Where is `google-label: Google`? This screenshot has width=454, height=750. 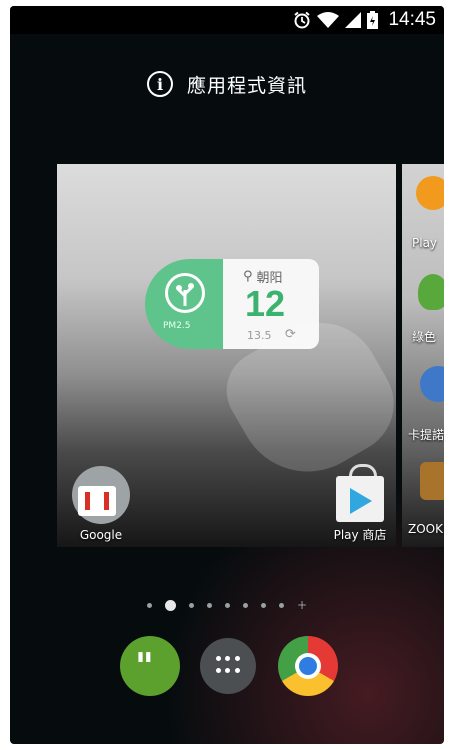 google-label: Google is located at coordinates (101, 535).